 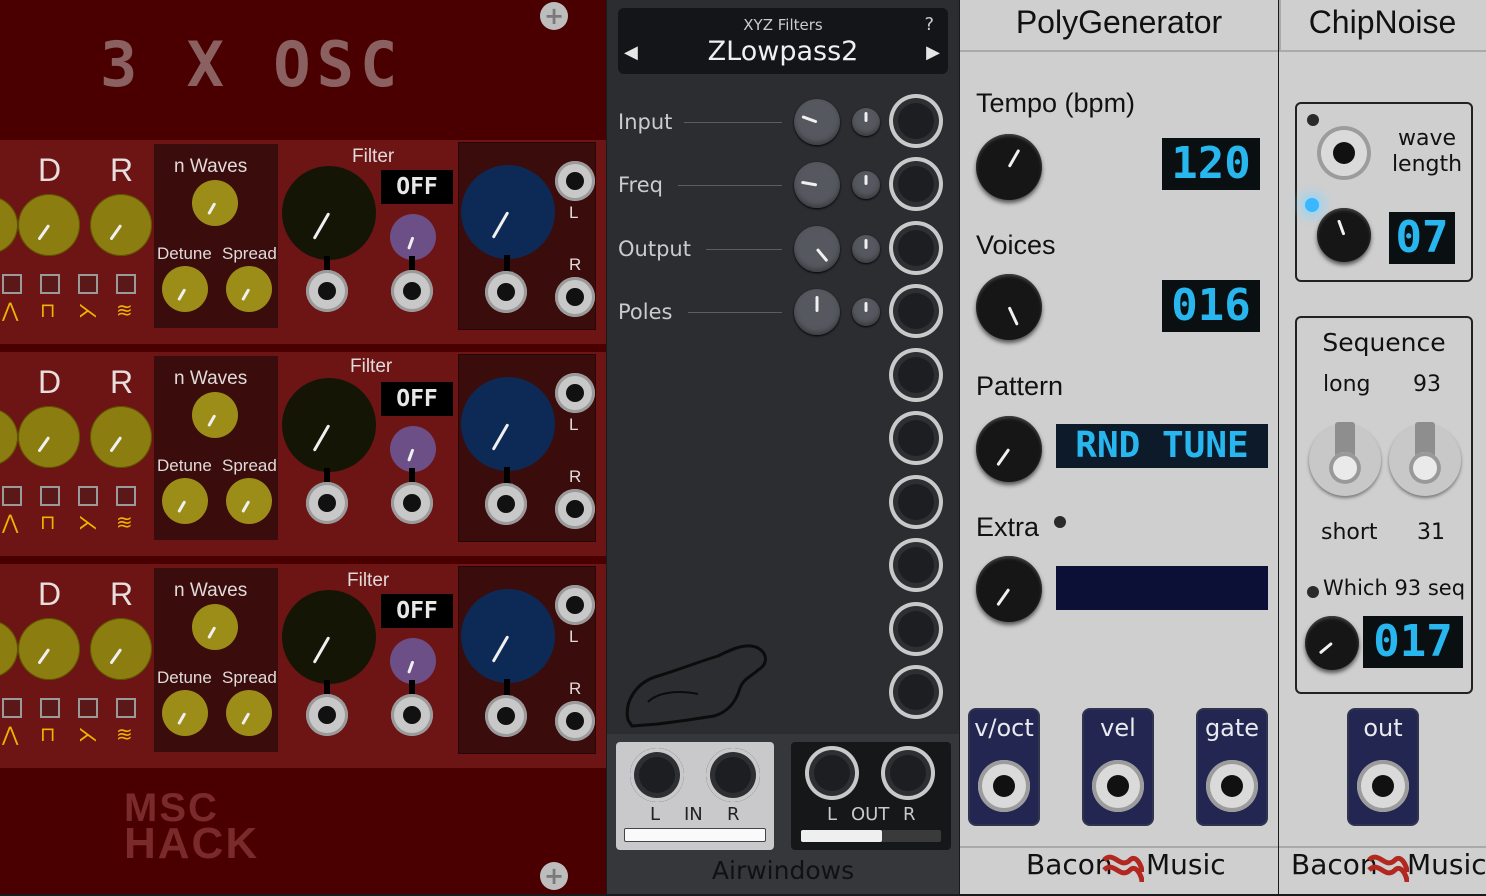 What do you see at coordinates (1332, 643) in the screenshot?
I see `which-seq-knob` at bounding box center [1332, 643].